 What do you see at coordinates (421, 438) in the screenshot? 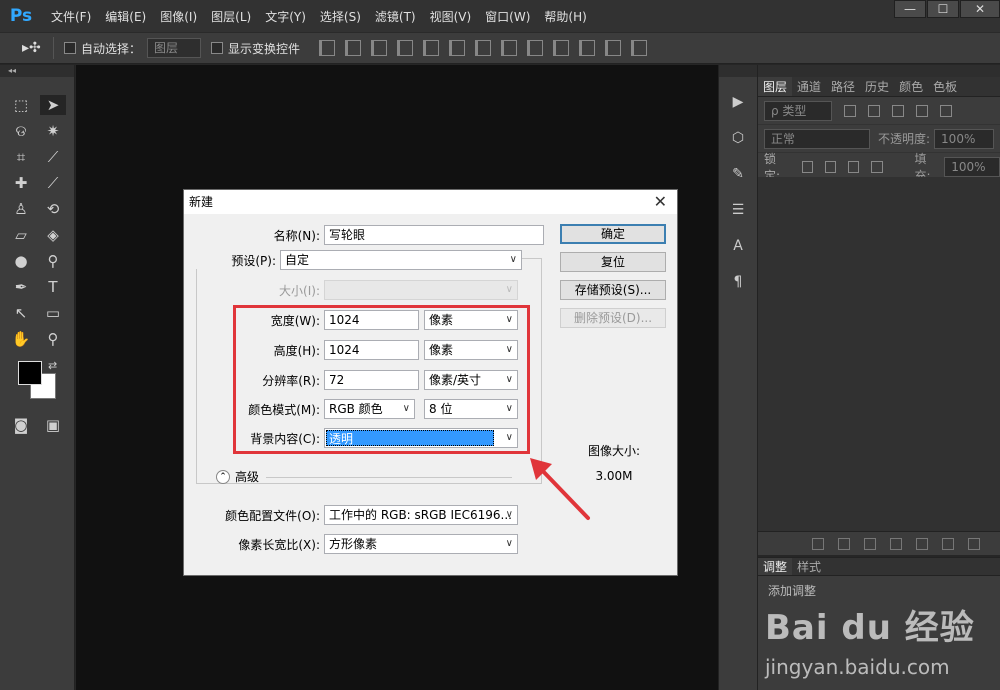
I see `background-dropdown: 透明 ∨` at bounding box center [421, 438].